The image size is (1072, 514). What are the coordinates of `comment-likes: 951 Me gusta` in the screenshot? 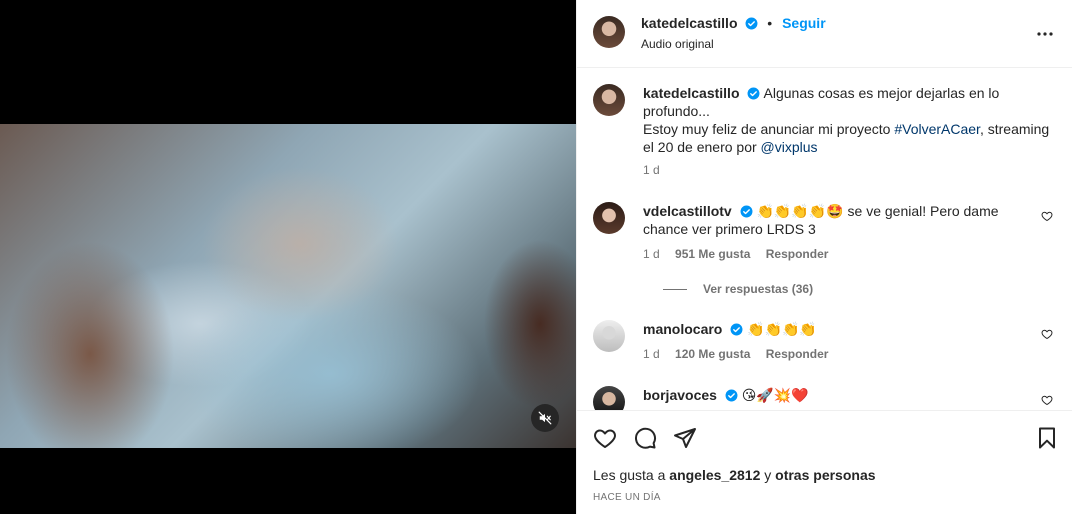 It's located at (712, 254).